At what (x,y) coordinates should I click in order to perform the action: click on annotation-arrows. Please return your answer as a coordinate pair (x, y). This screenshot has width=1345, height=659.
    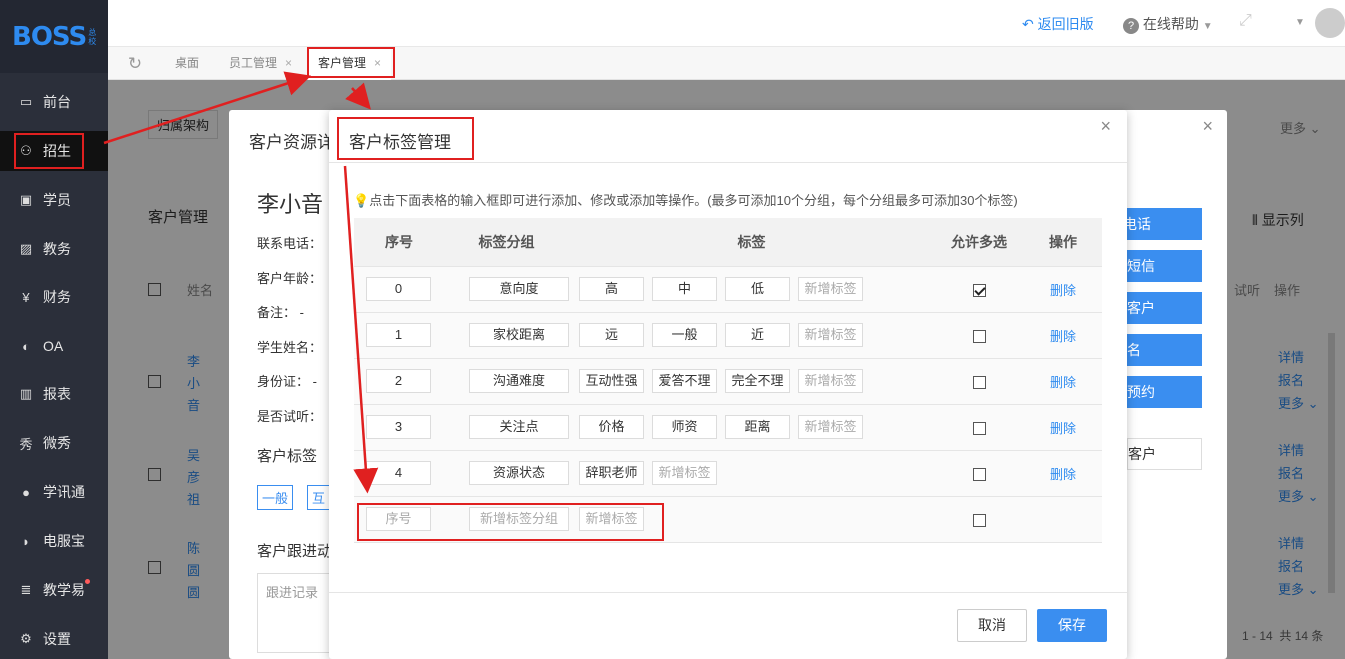
    Looking at the image, I should click on (241, 282).